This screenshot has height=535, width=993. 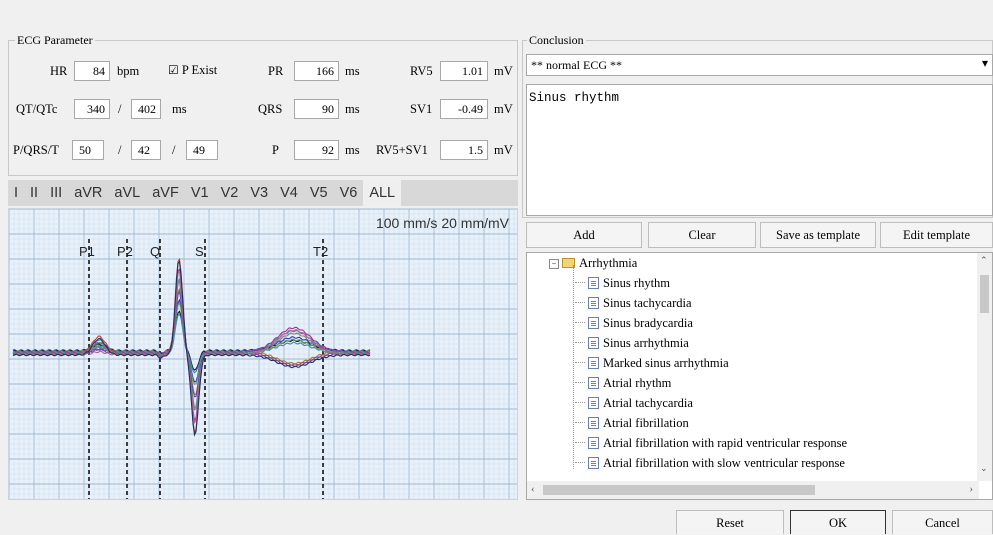 What do you see at coordinates (634, 403) in the screenshot?
I see `tree-item: Atrial tachycardia` at bounding box center [634, 403].